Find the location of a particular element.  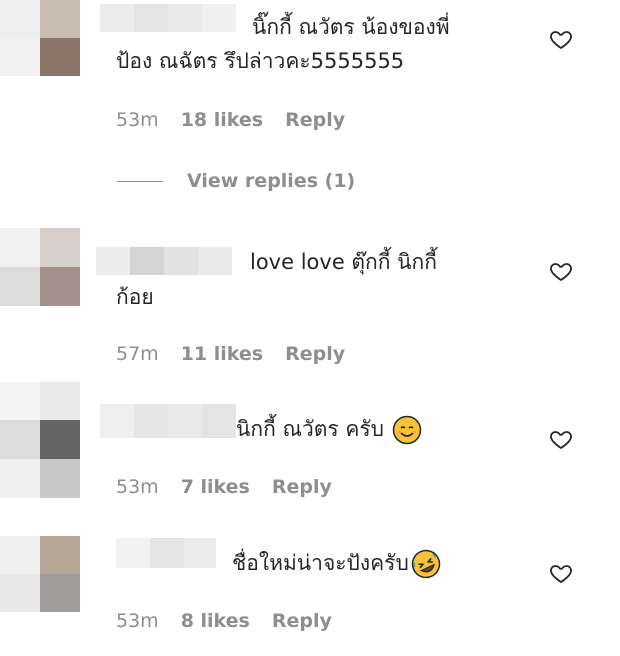

comment-text: นิกกี้ ณวัตร ครับ is located at coordinates (329, 429).